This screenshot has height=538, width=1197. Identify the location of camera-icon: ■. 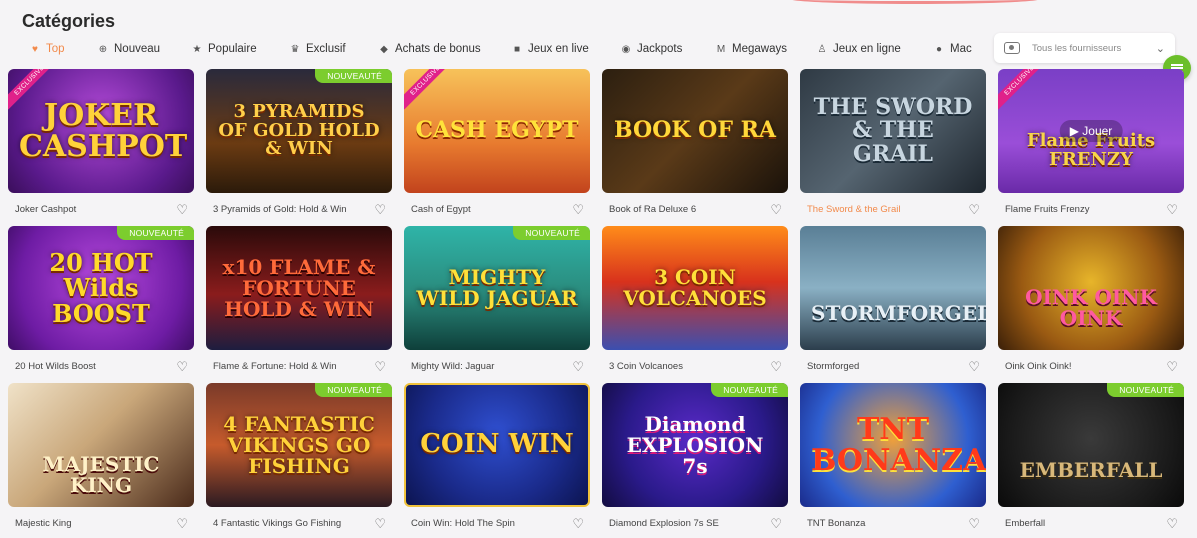
(517, 49).